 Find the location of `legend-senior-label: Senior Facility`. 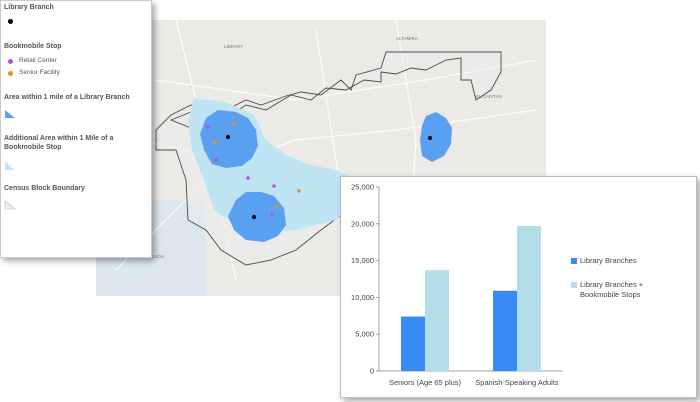

legend-senior-label: Senior Facility is located at coordinates (39, 72).